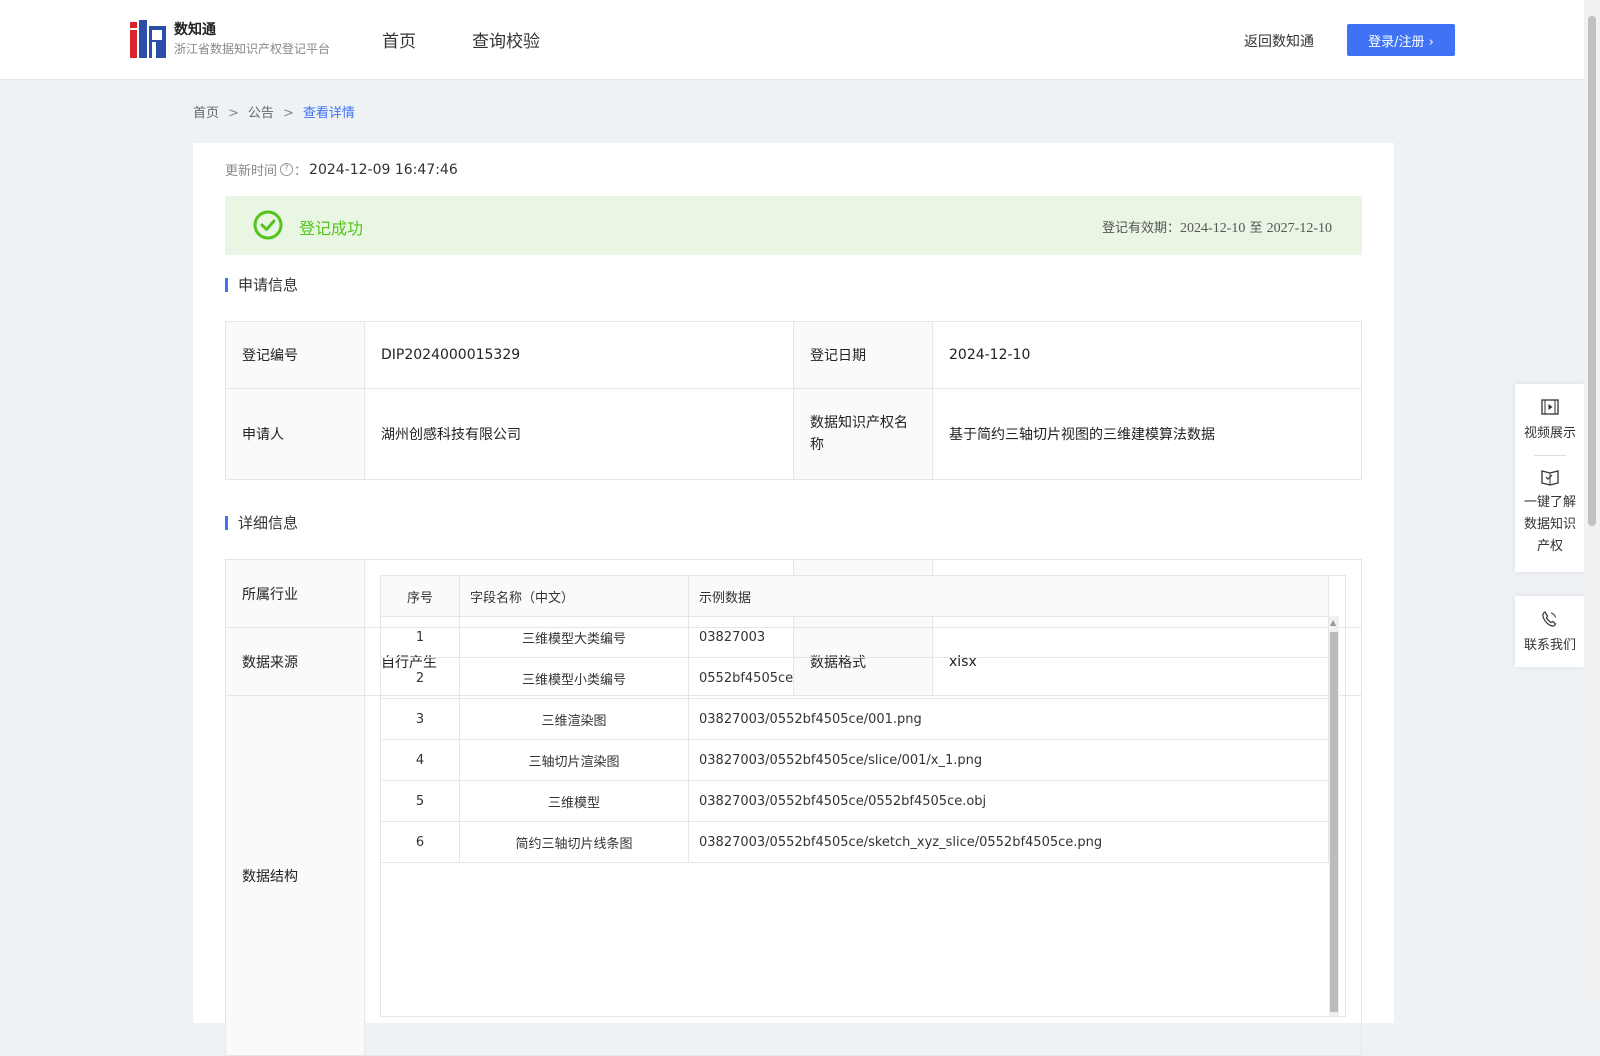  I want to click on breadcrumb-current: 查看详情, so click(328, 113).